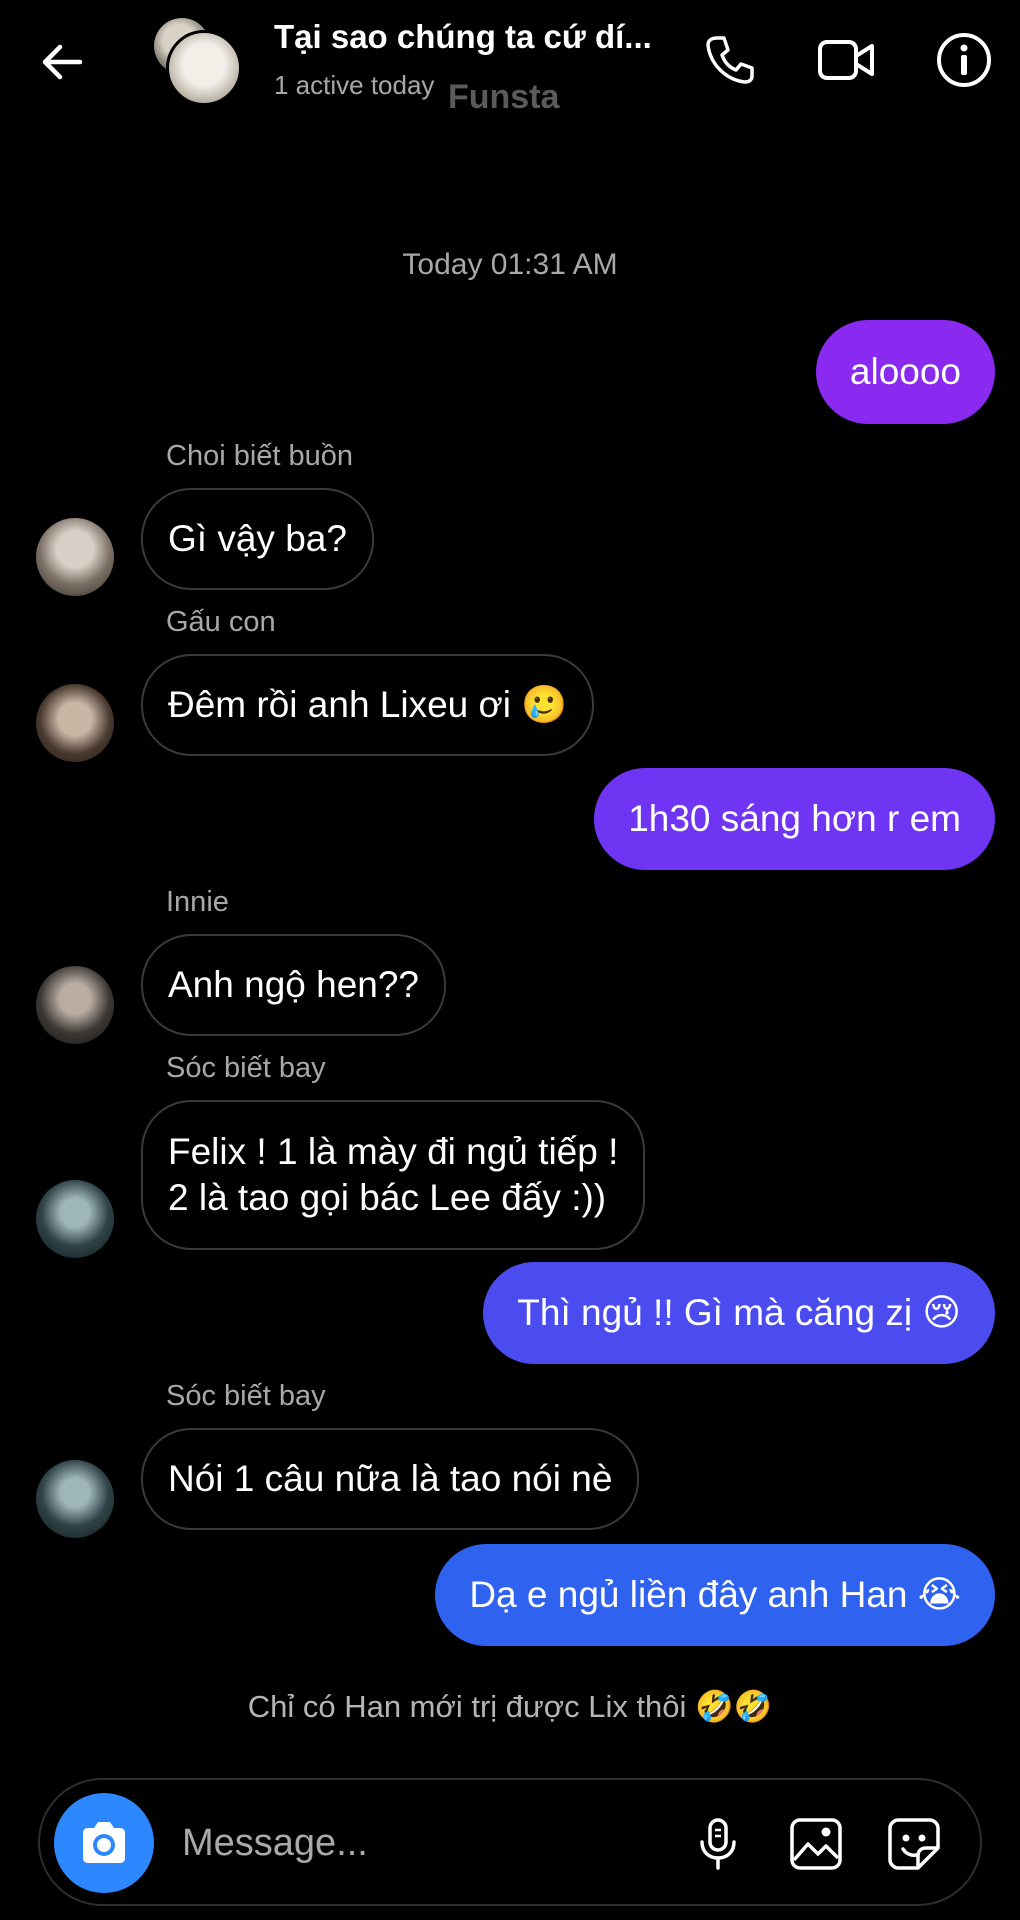 The height and width of the screenshot is (1920, 1020). I want to click on message-text: 1h30 sáng hơn r em, so click(794, 818).